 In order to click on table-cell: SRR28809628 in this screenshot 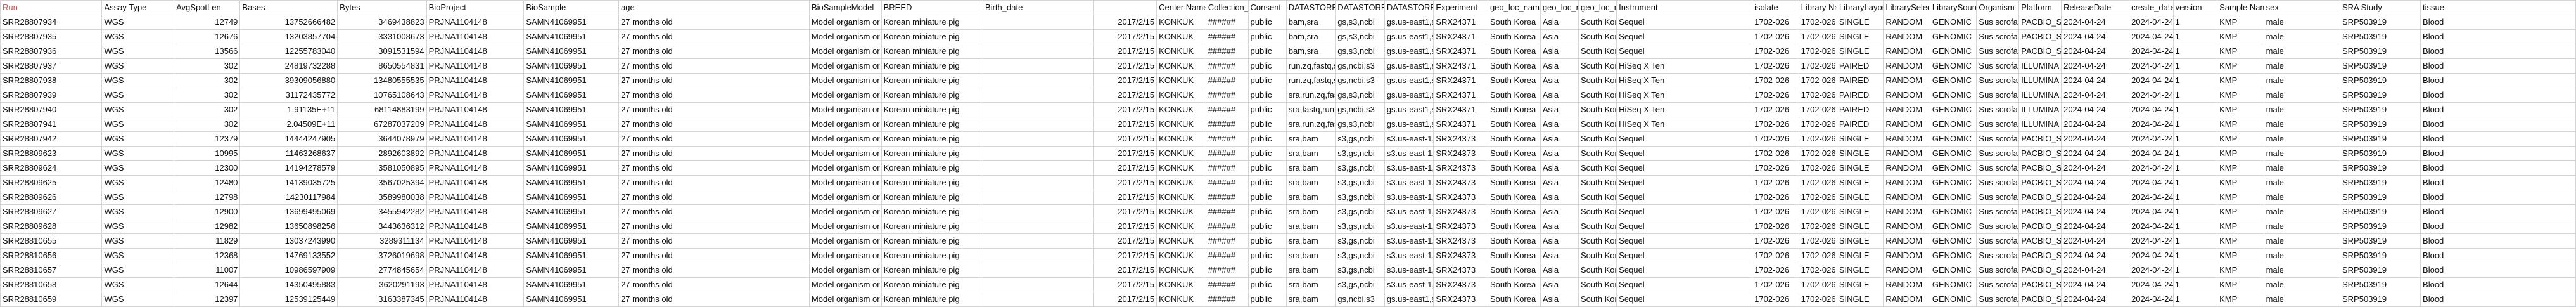, I will do `click(51, 227)`.